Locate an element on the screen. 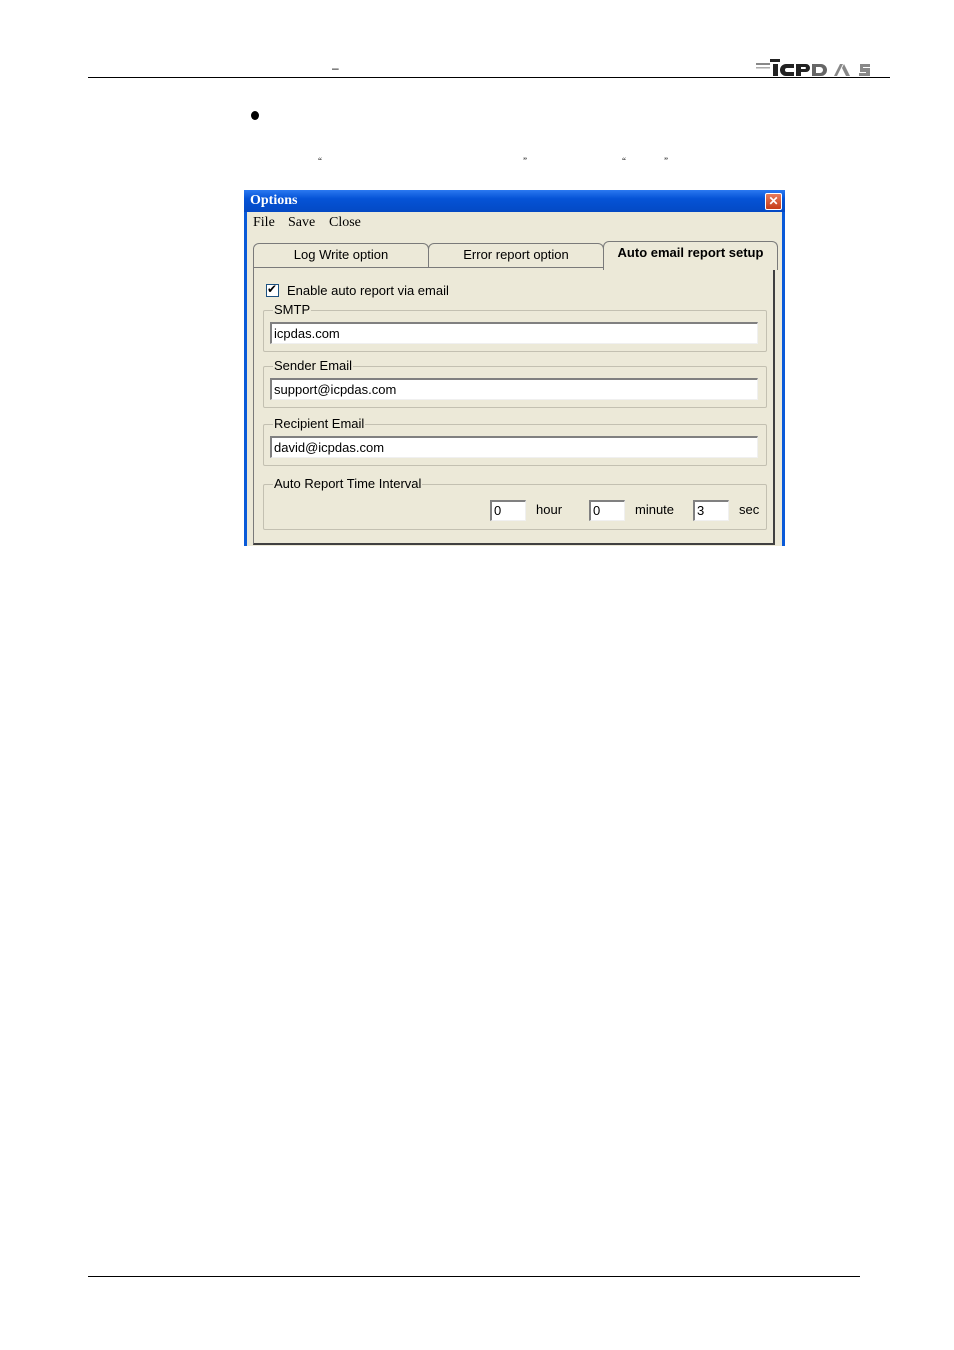 Image resolution: width=954 pixels, height=1350 pixels. window-title: Options is located at coordinates (274, 200).